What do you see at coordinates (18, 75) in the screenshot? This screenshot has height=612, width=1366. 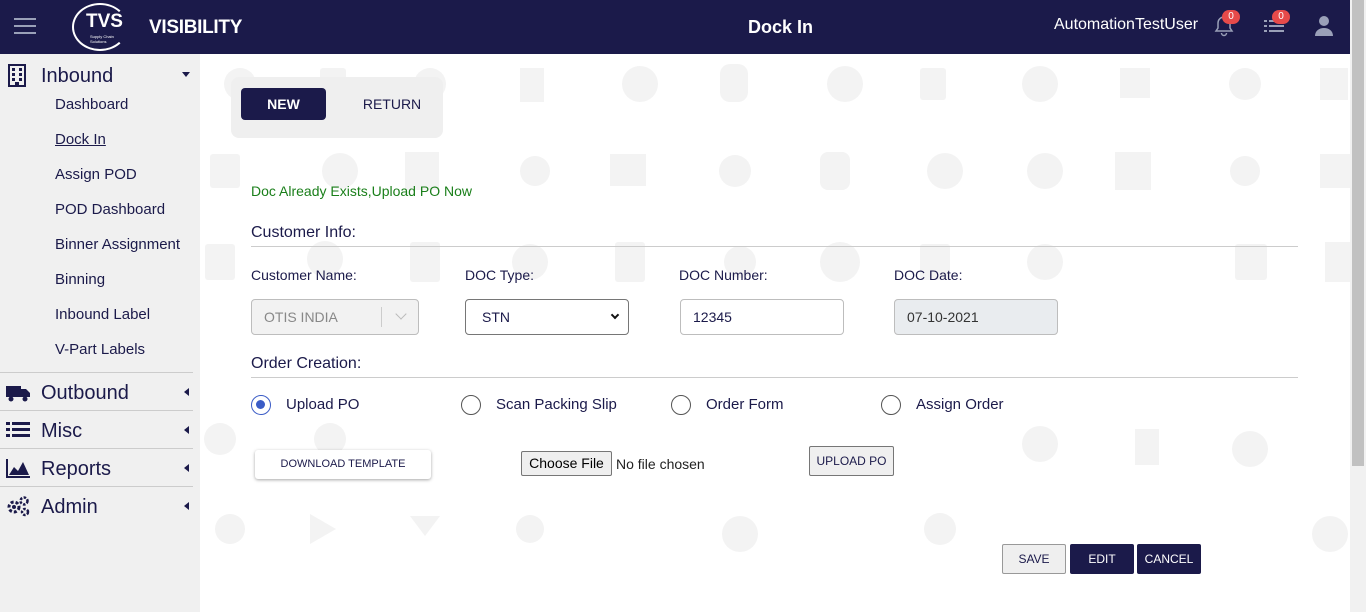 I see `building-icon` at bounding box center [18, 75].